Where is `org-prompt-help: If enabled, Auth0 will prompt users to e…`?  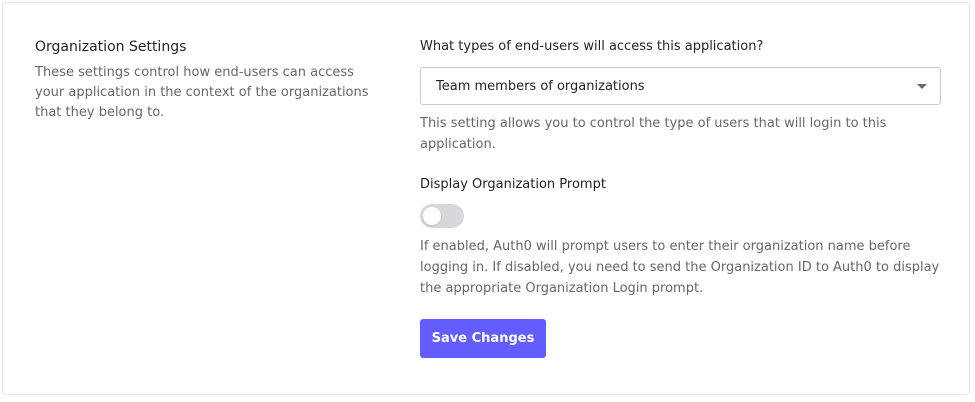
org-prompt-help: If enabled, Auth0 will prompt users to e… is located at coordinates (680, 267).